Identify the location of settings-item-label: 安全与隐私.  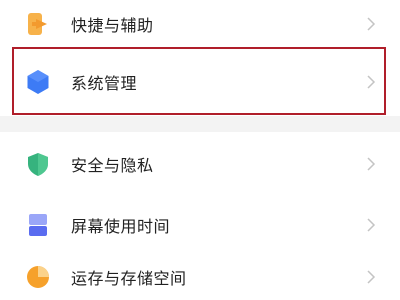
(112, 165).